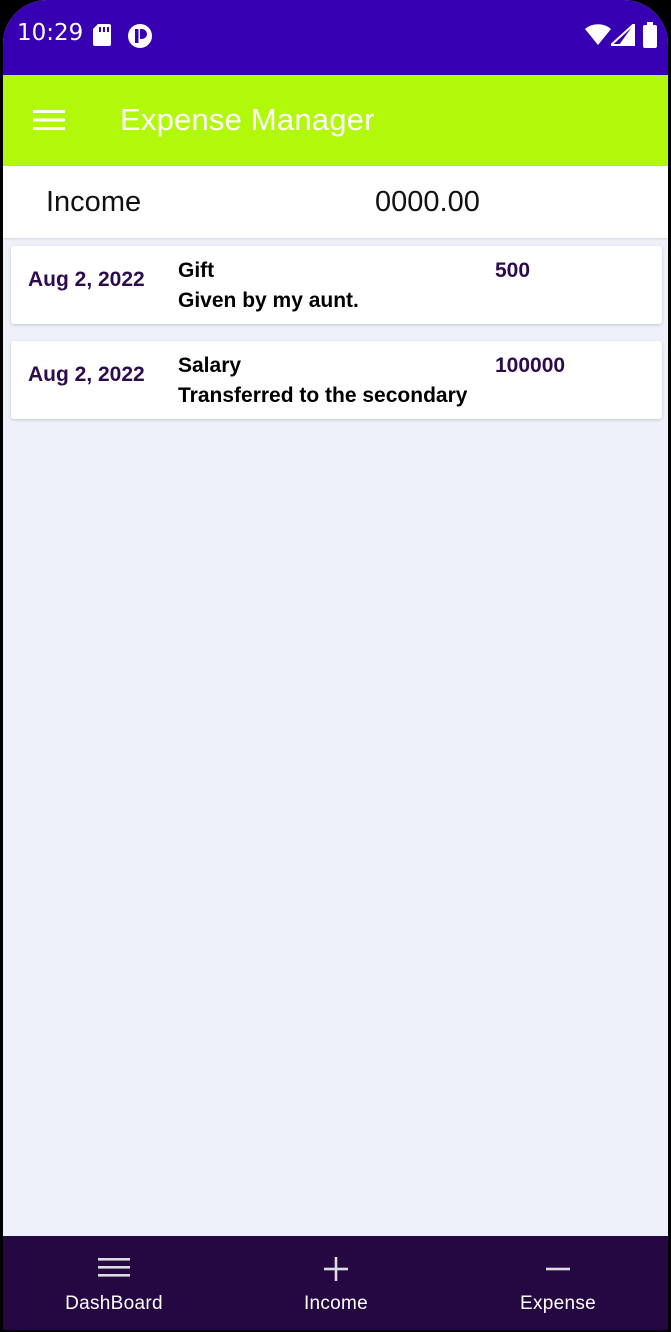 The image size is (671, 1332). I want to click on app-title: Expense Manager, so click(247, 119).